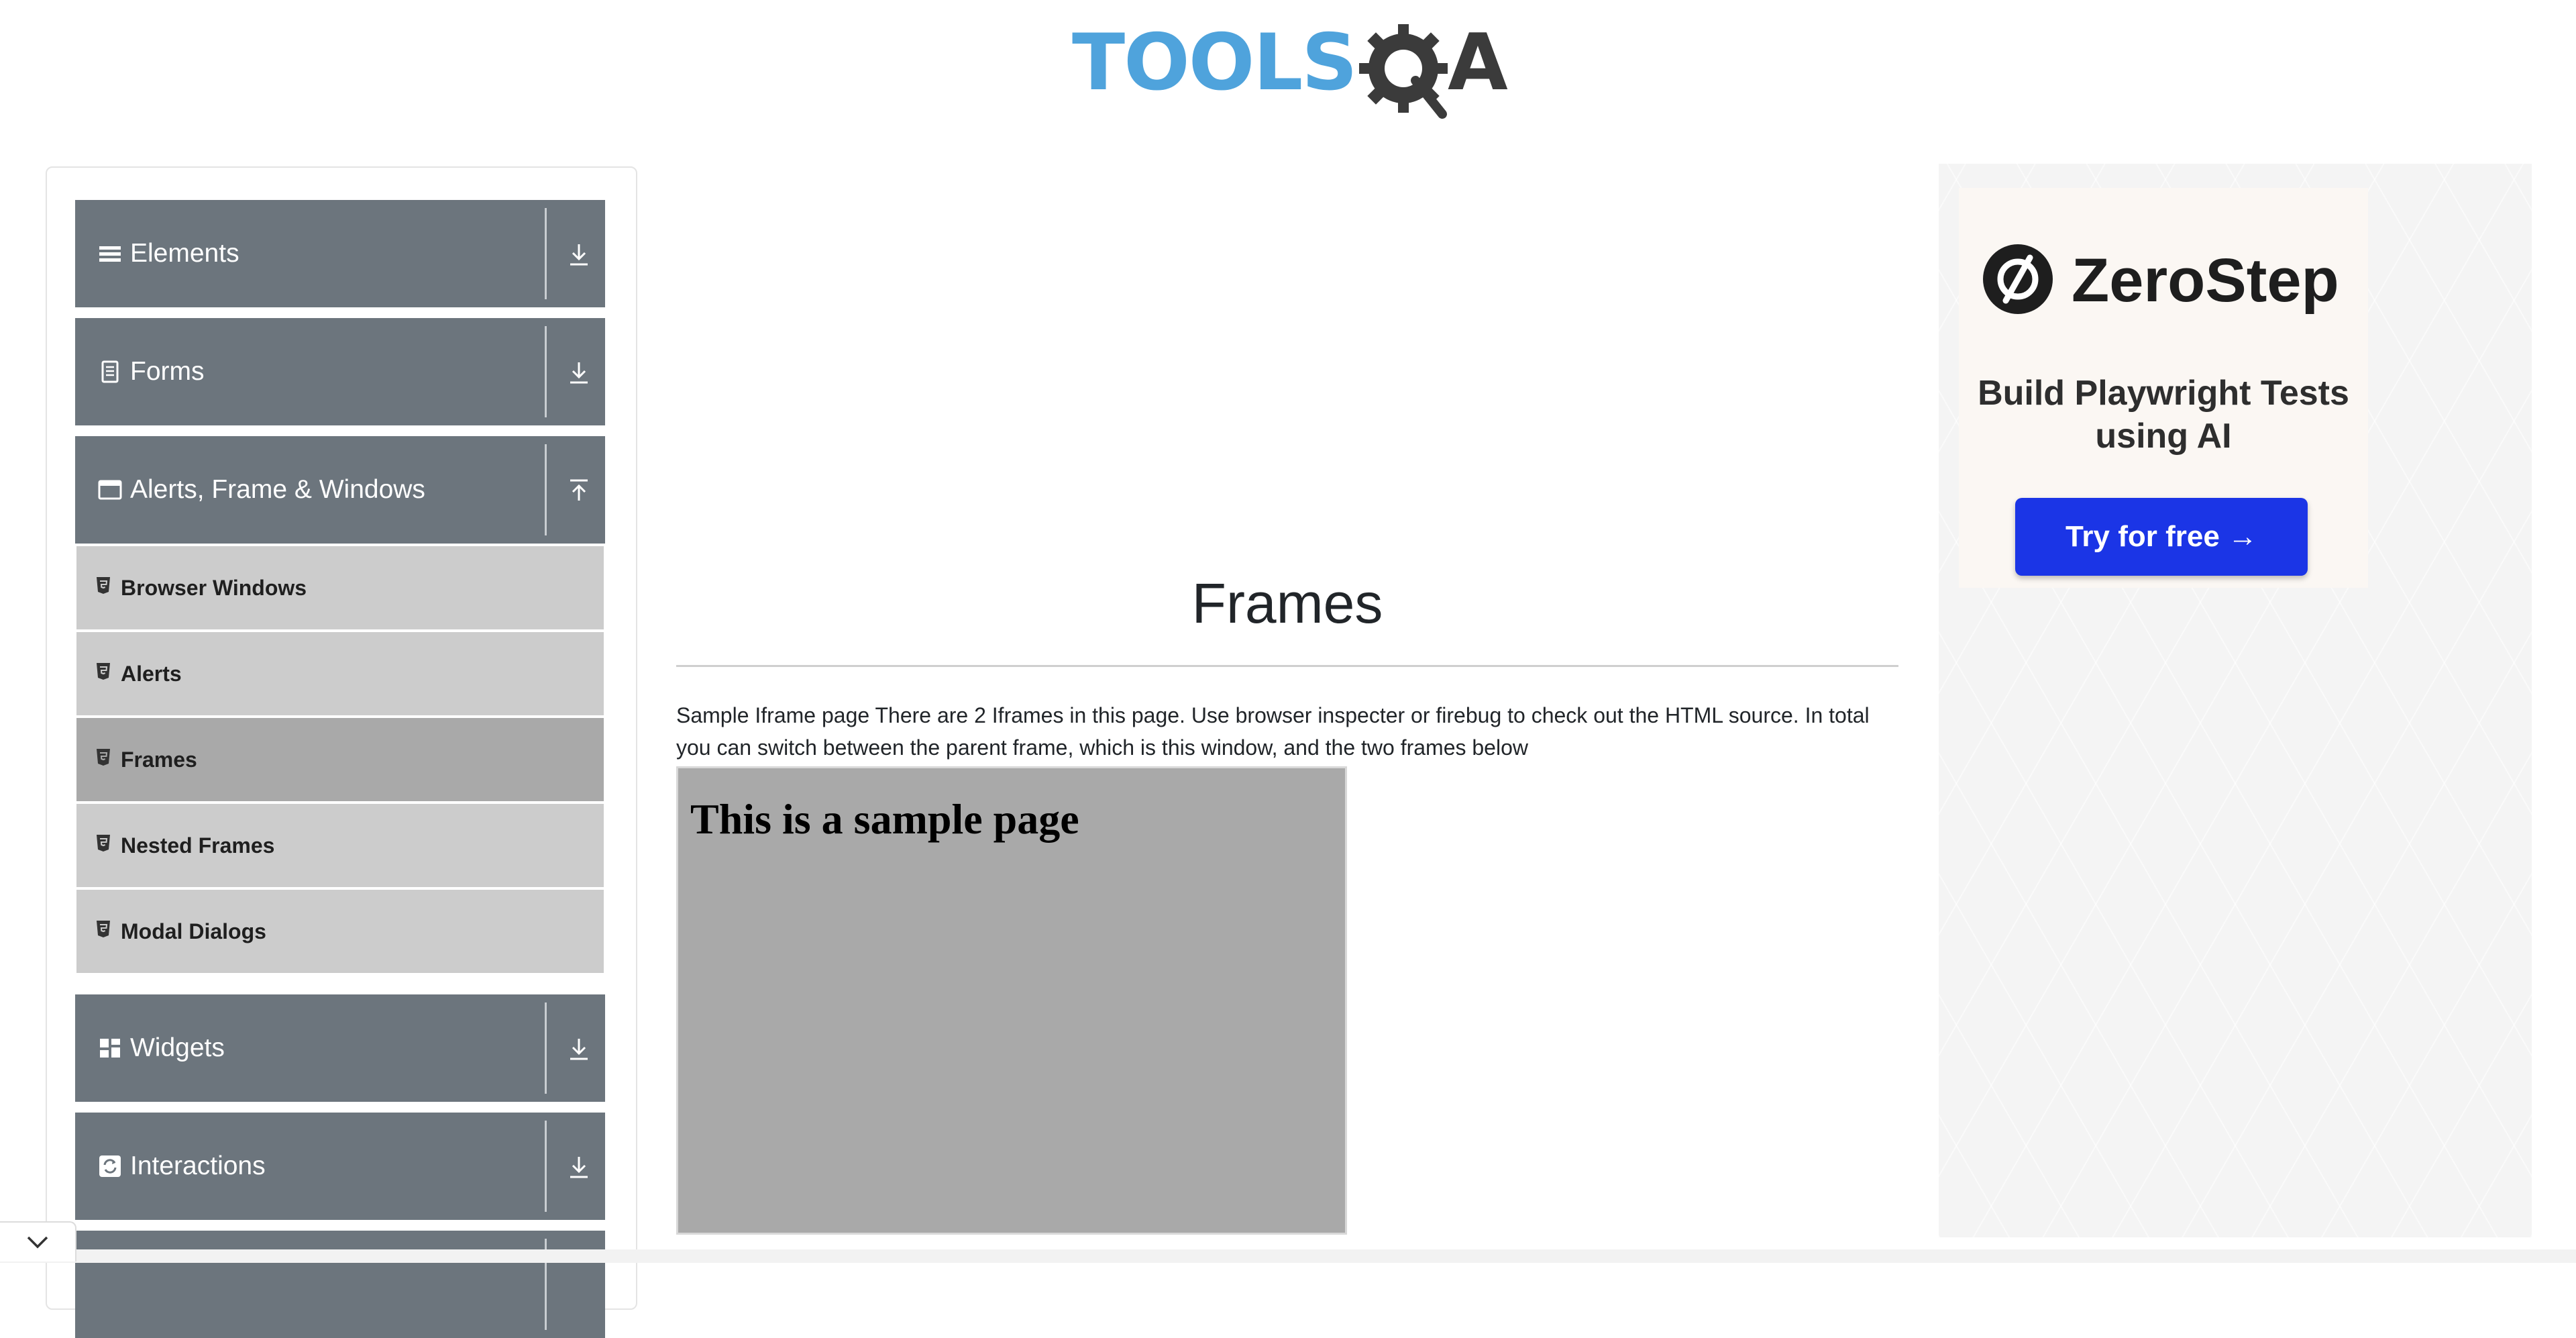 The height and width of the screenshot is (1338, 2576). I want to click on sidebar-group-label: Alerts, Frame & Windows, so click(277, 489).